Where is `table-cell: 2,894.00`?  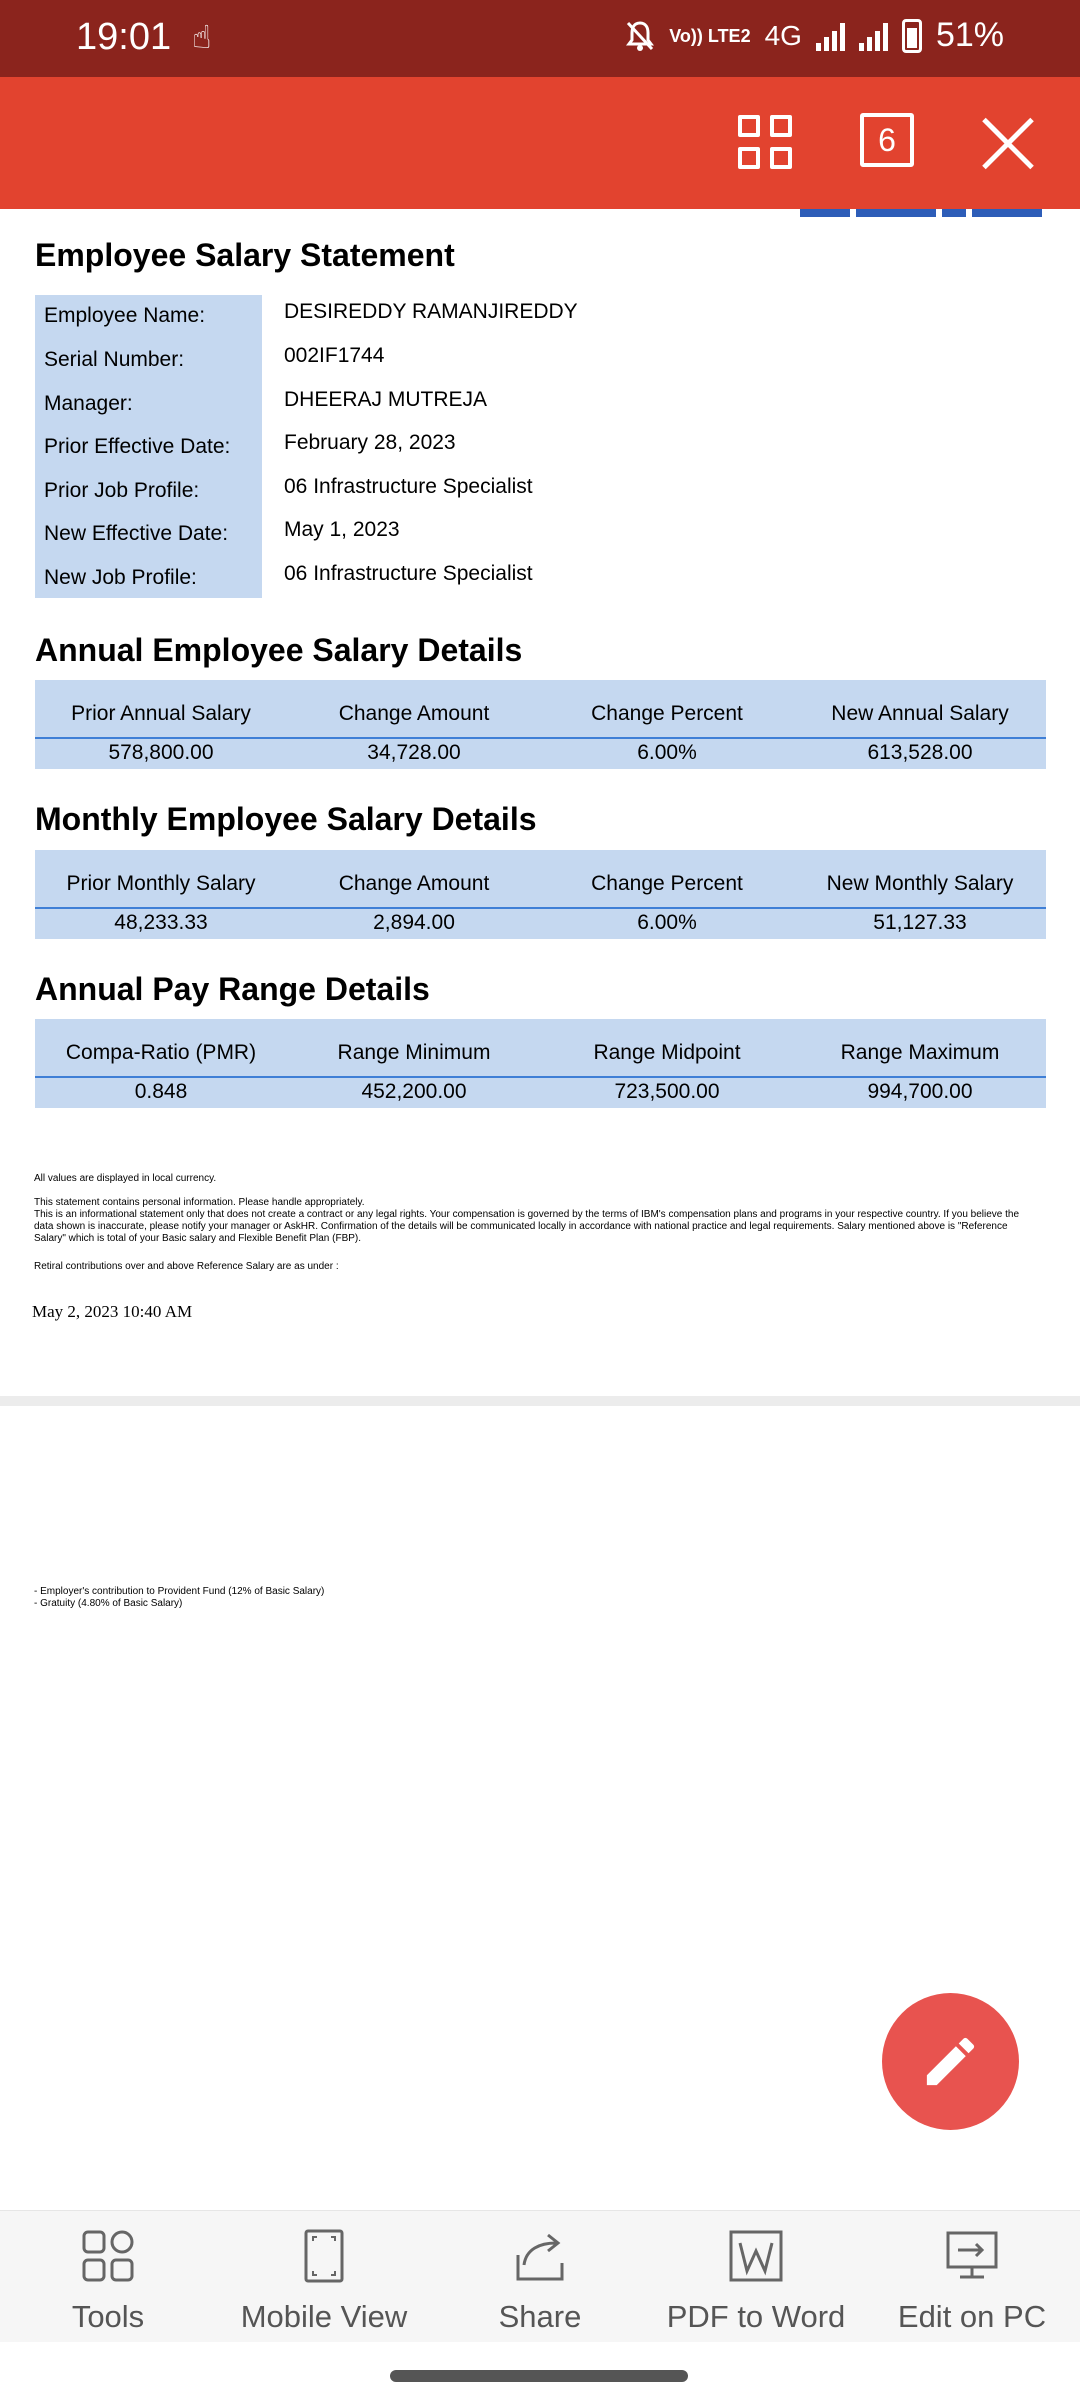
table-cell: 2,894.00 is located at coordinates (414, 922).